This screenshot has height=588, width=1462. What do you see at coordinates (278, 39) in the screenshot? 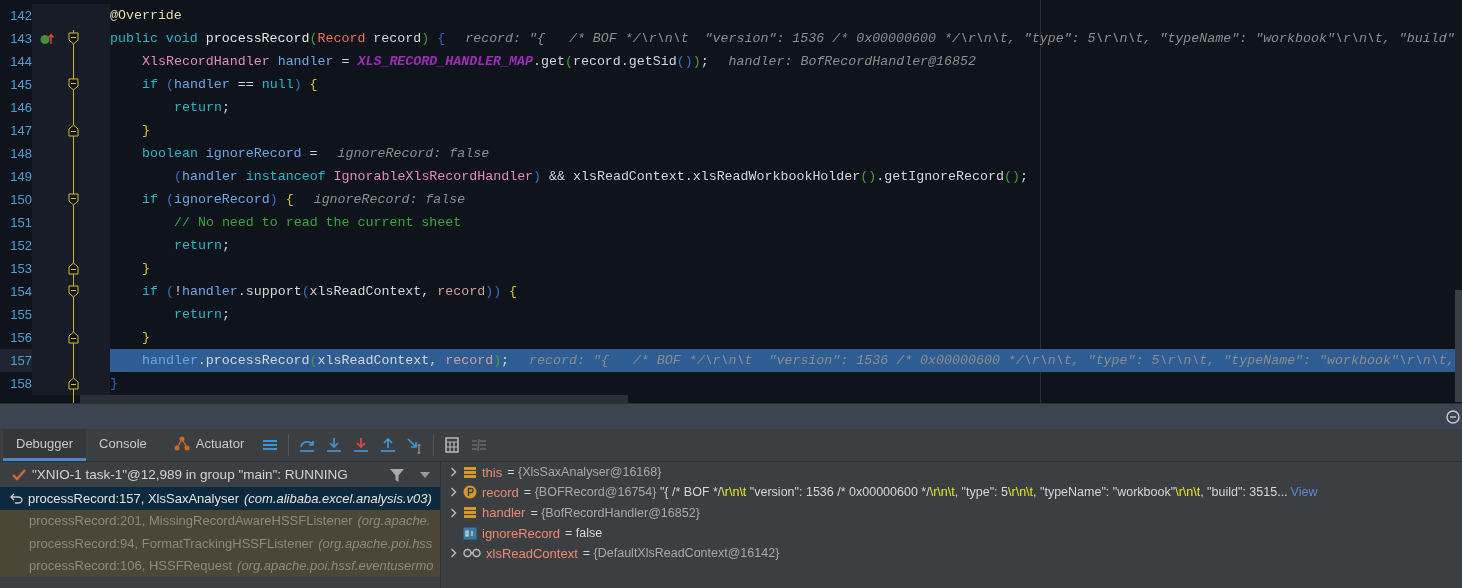
I see `code-line: public void processRecord(Record record) {` at bounding box center [278, 39].